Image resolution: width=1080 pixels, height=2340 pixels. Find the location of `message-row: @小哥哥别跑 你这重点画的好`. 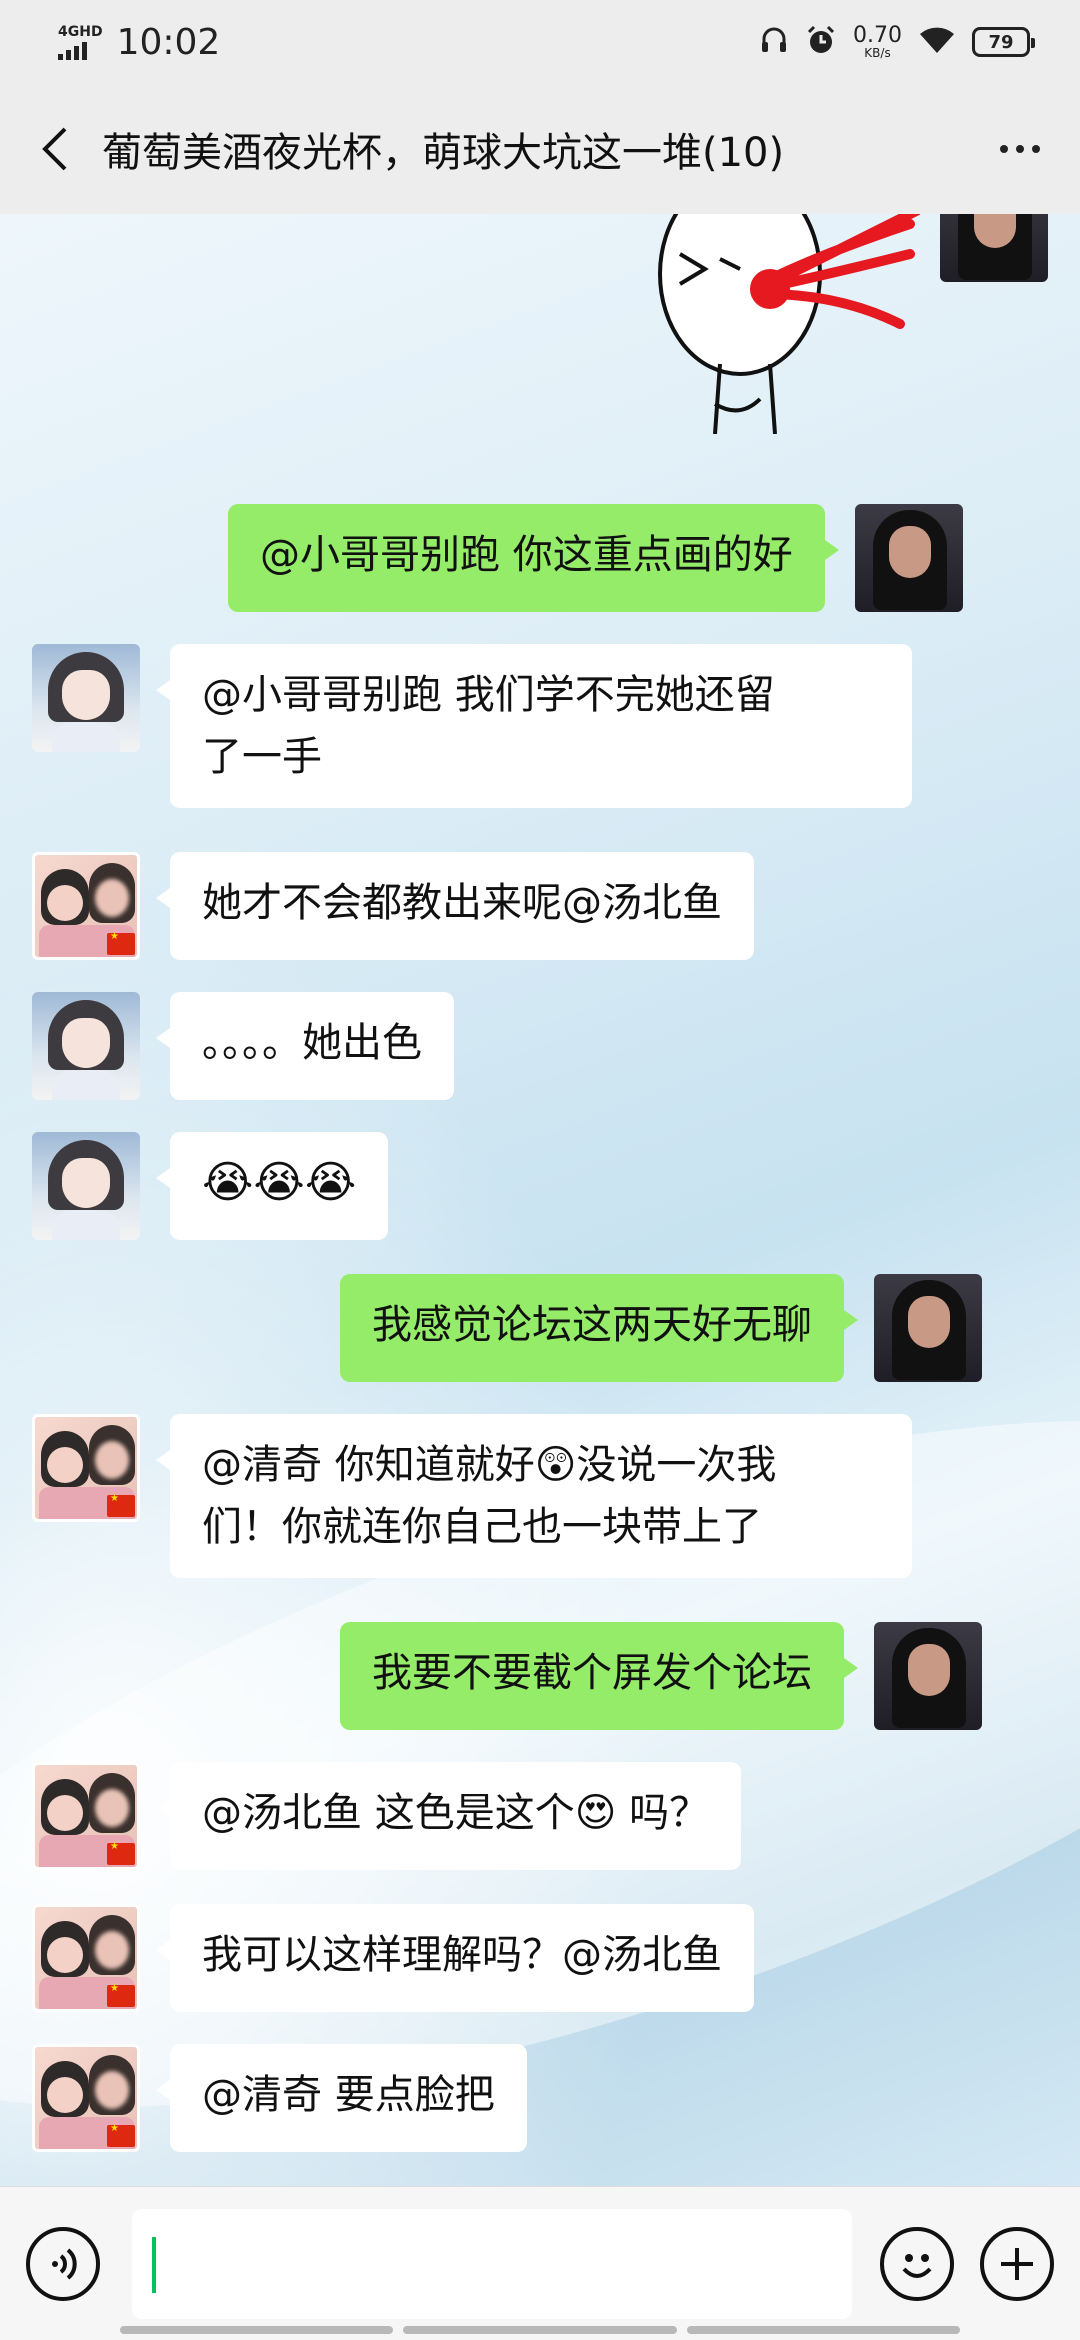

message-row: @小哥哥别跑 你这重点画的好 is located at coordinates (595, 558).